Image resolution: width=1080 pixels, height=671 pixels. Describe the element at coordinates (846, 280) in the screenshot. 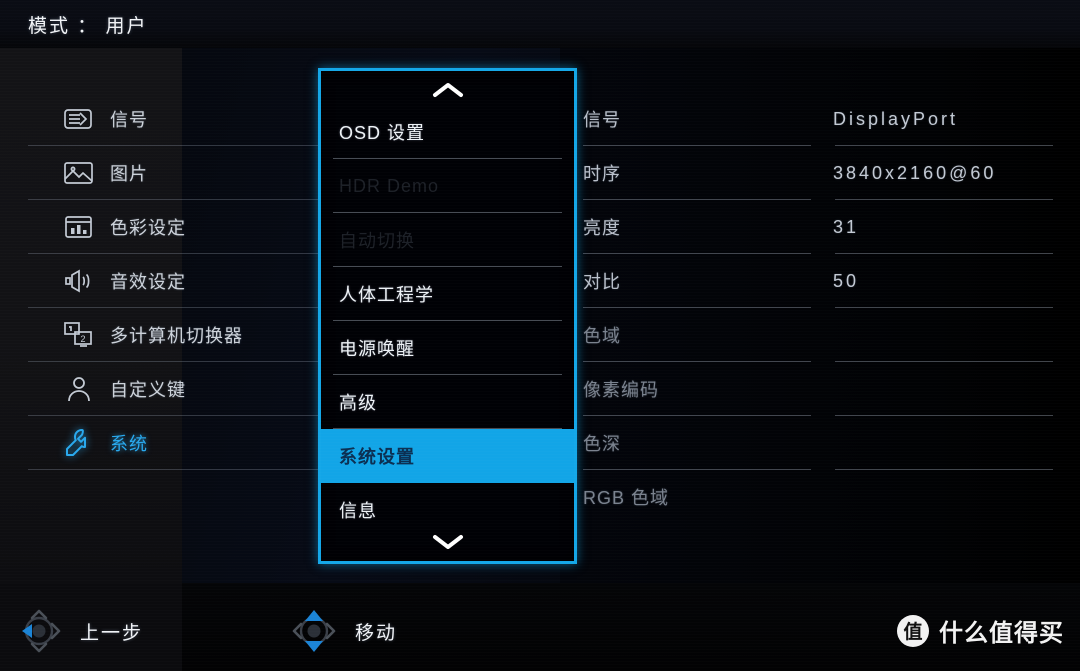

I see `info-row-value: 50` at that location.